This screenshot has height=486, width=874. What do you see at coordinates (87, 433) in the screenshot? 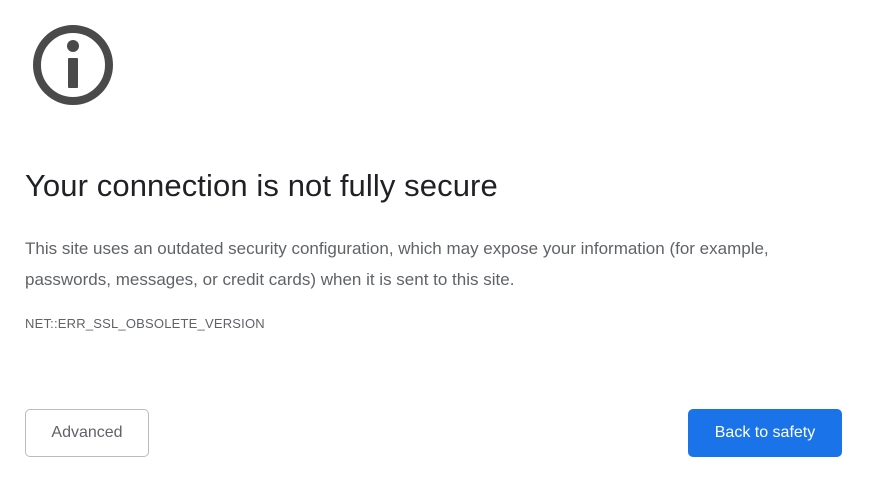
I see `advanced-button: Advanced` at bounding box center [87, 433].